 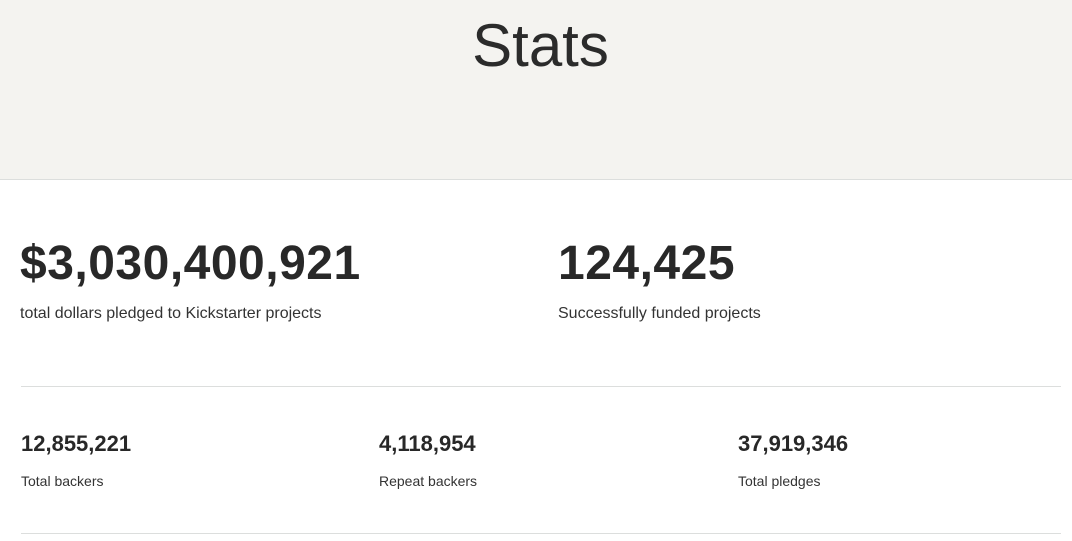 What do you see at coordinates (541, 386) in the screenshot?
I see `section-divider` at bounding box center [541, 386].